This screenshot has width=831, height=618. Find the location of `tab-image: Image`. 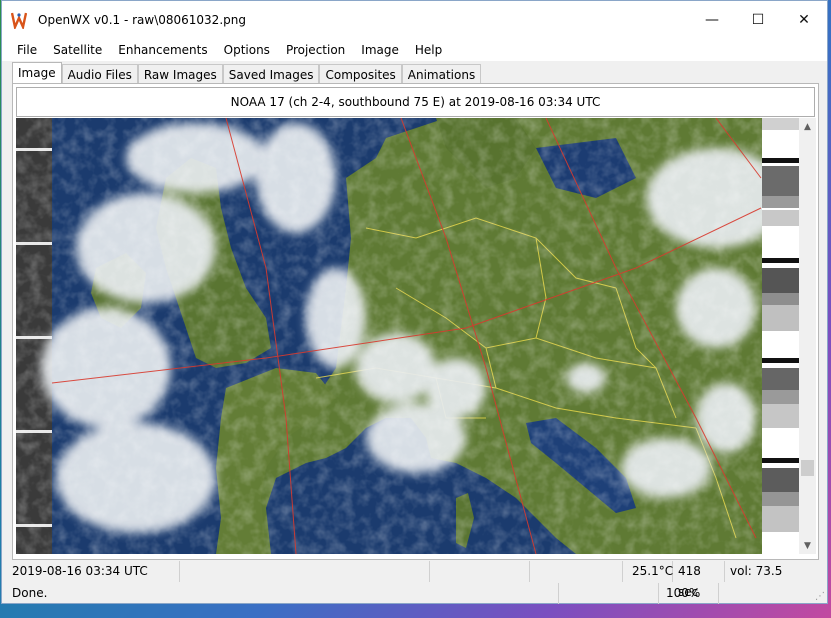

tab-image: Image is located at coordinates (37, 73).